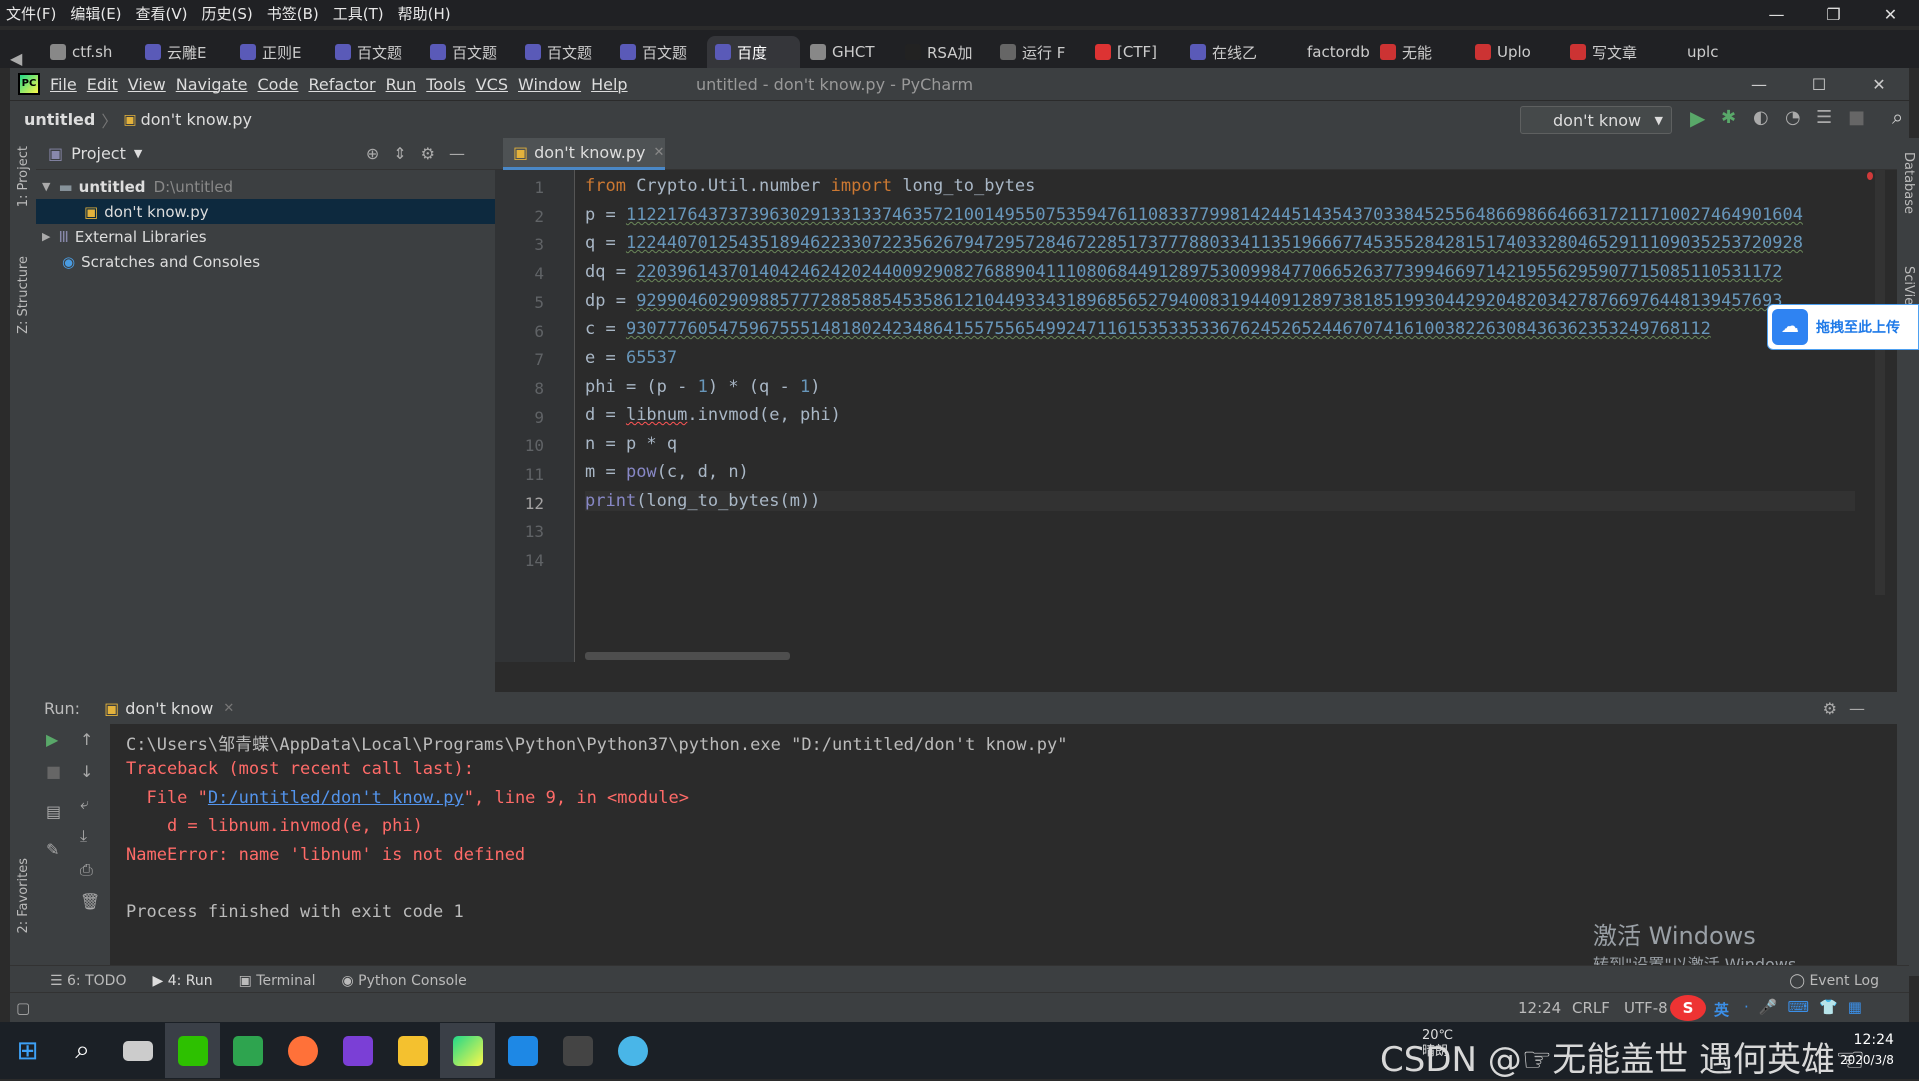 The image size is (1919, 1081). Describe the element at coordinates (336, 798) in the screenshot. I see `traceback-link: D:/untitled/don't know.py` at that location.